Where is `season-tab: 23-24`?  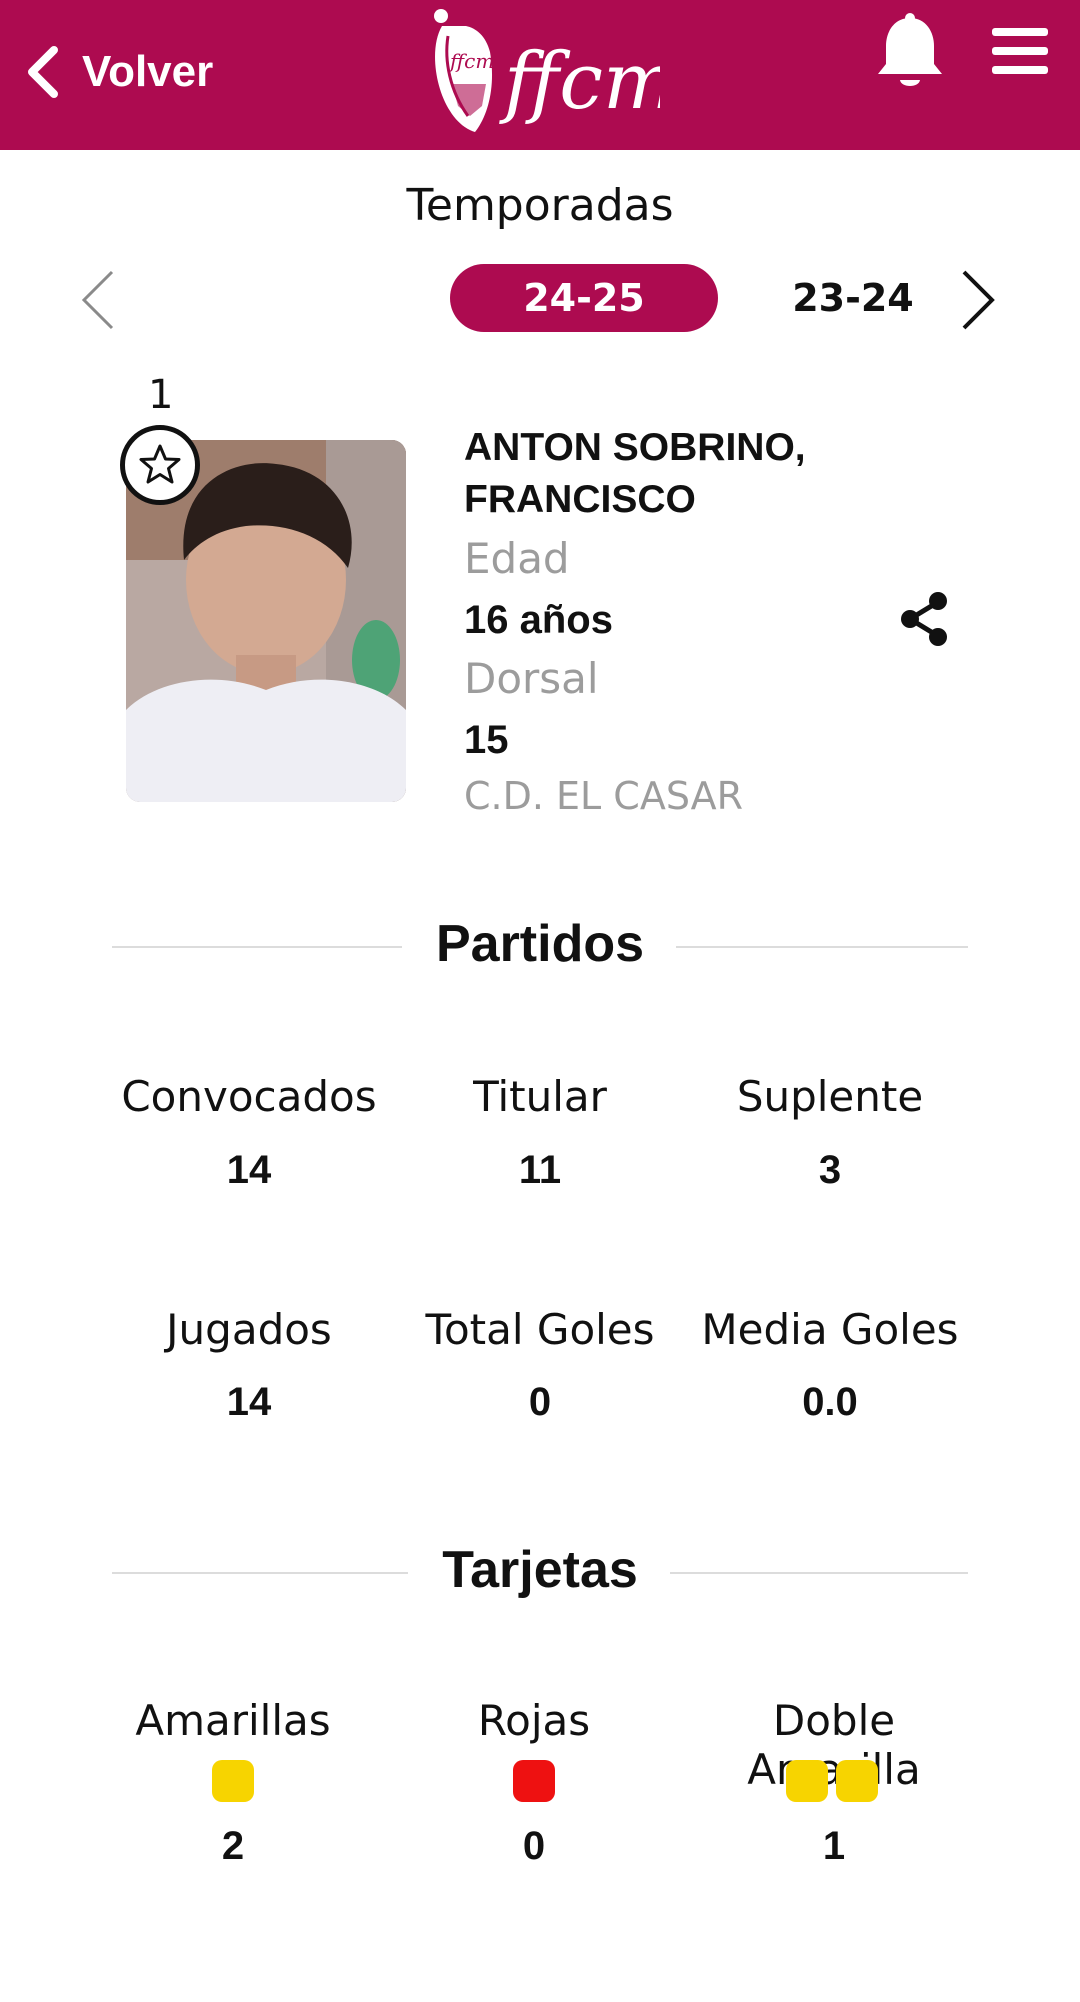 season-tab: 23-24 is located at coordinates (853, 298).